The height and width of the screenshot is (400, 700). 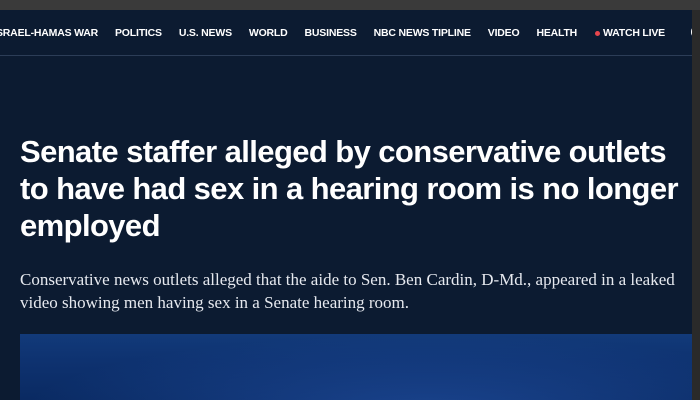 What do you see at coordinates (205, 33) in the screenshot?
I see `nav-item-us-news: U.S. NEWS` at bounding box center [205, 33].